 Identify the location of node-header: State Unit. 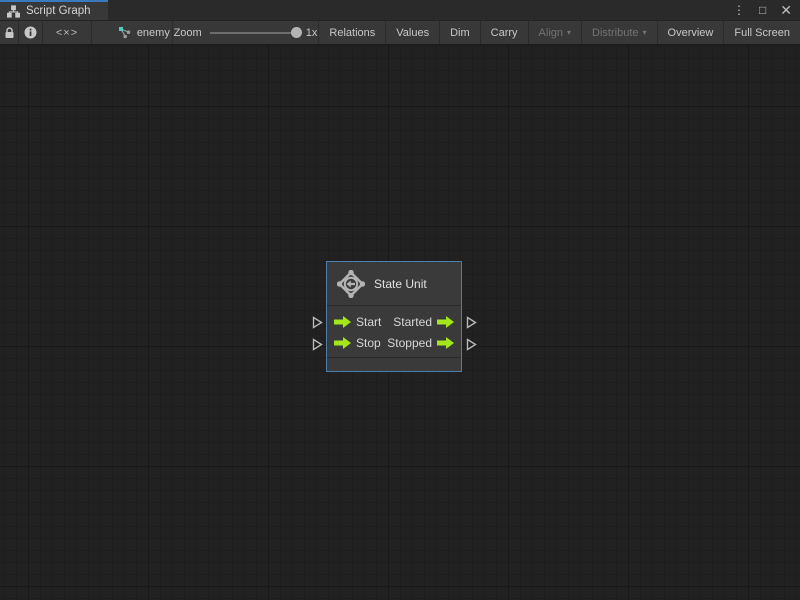
(394, 284).